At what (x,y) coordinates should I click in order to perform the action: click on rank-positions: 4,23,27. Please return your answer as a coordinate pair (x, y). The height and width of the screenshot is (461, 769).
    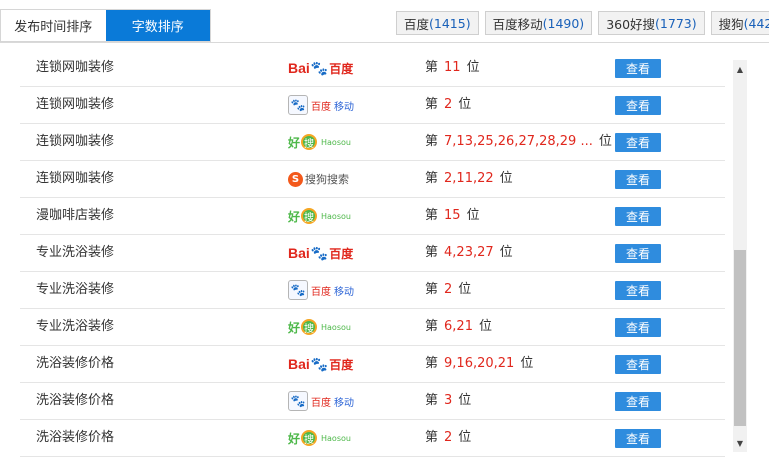
    Looking at the image, I should click on (469, 252).